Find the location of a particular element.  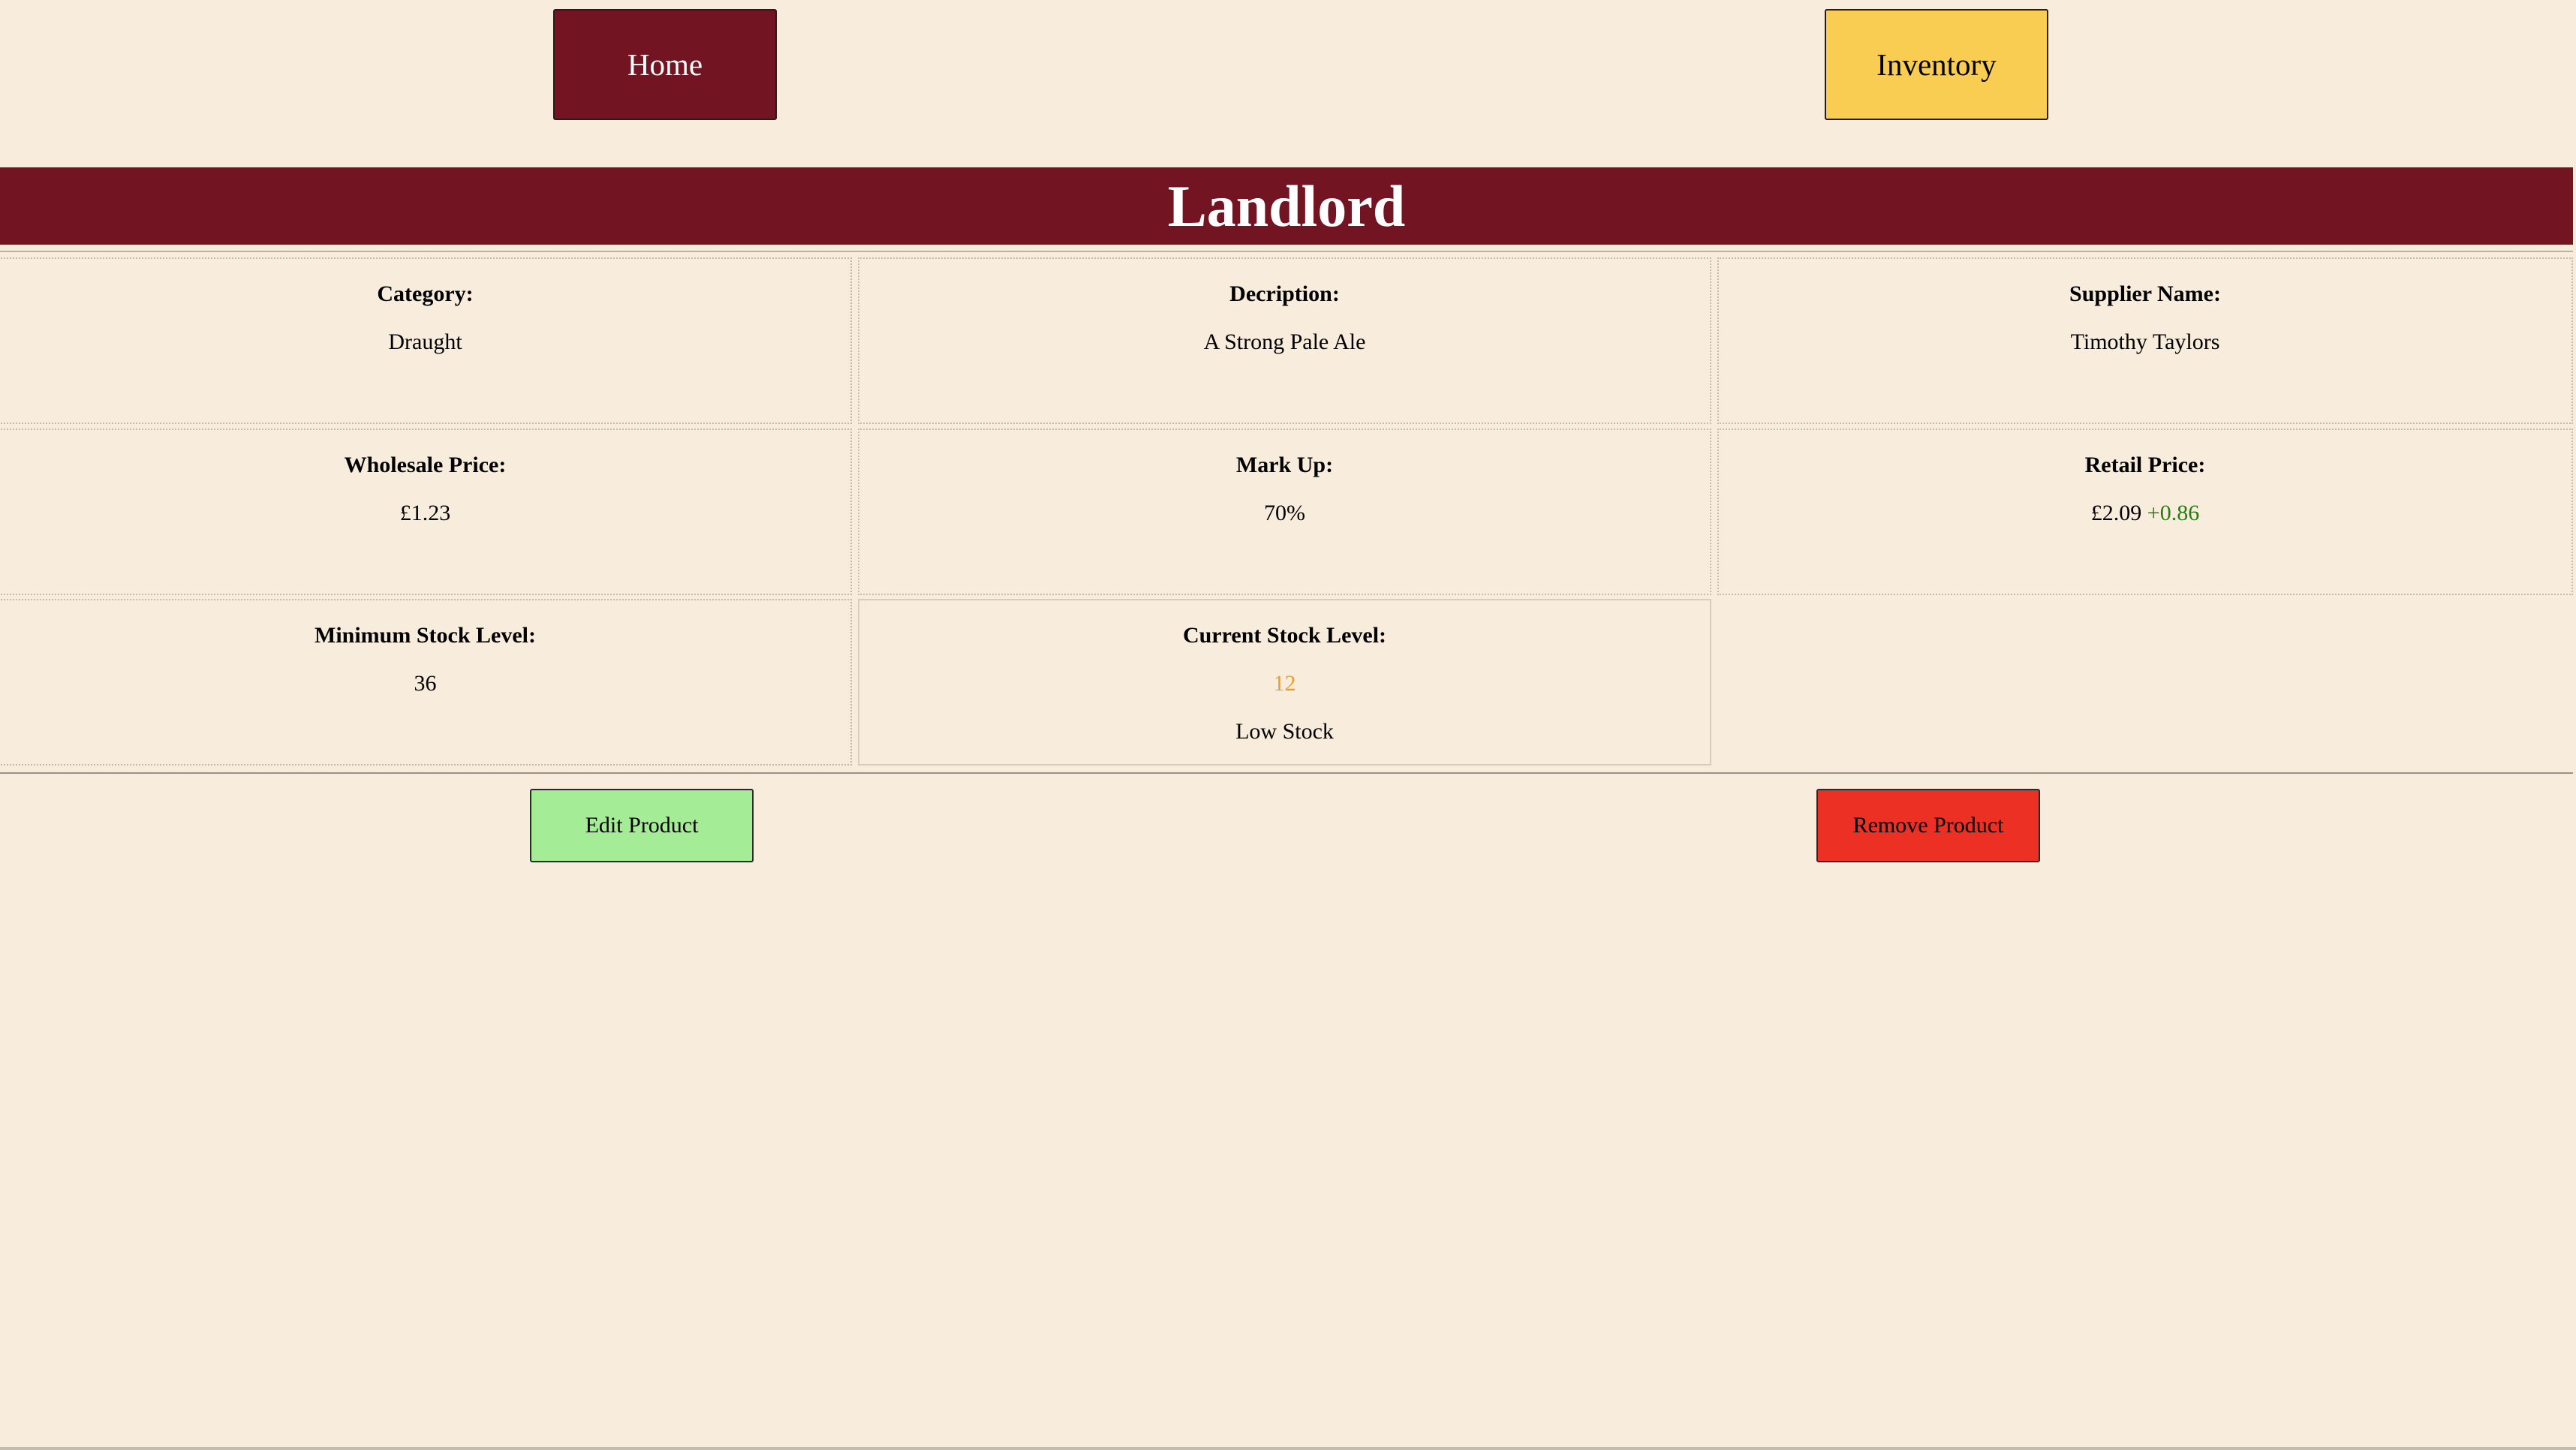

retail-price-value: £2.09 is located at coordinates (2116, 513).